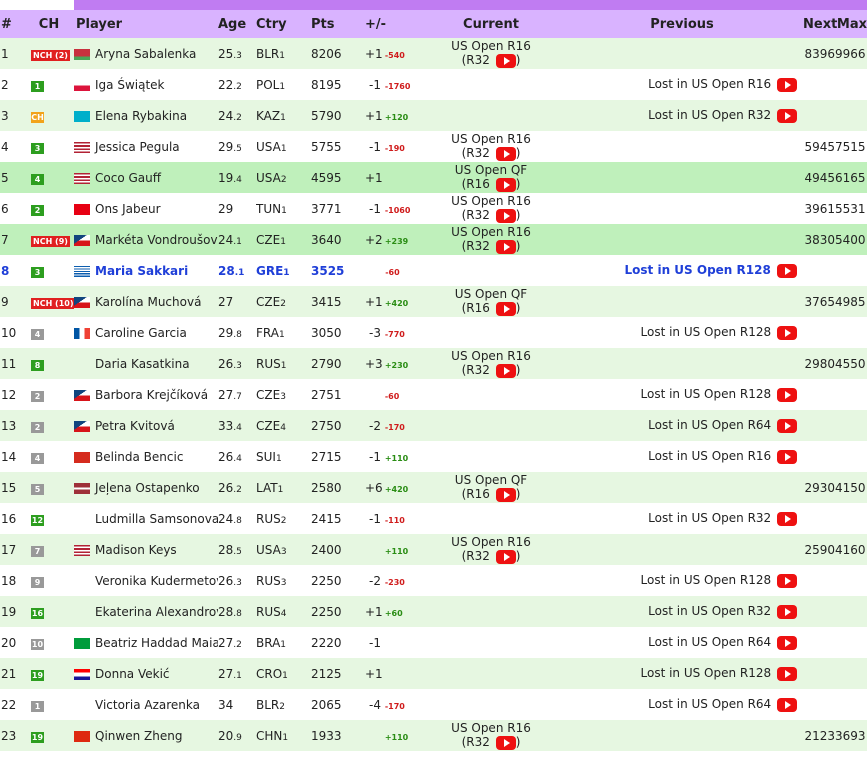 The height and width of the screenshot is (765, 867). Describe the element at coordinates (820, 19) in the screenshot. I see `col-next: Next` at that location.